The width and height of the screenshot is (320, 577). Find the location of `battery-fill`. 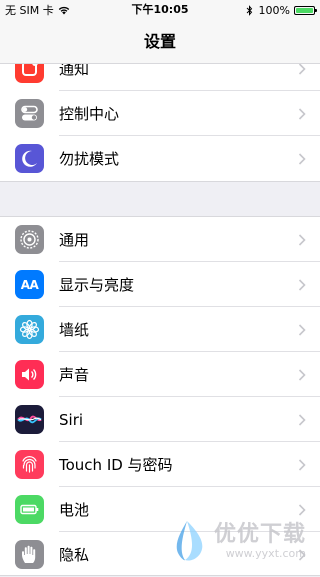

battery-fill is located at coordinates (304, 10).